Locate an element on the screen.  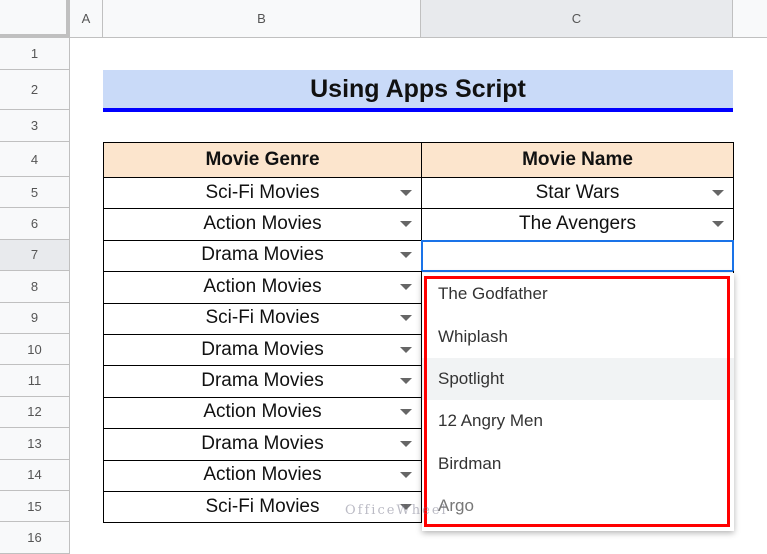
dropdown-option: Birdman is located at coordinates (578, 464).